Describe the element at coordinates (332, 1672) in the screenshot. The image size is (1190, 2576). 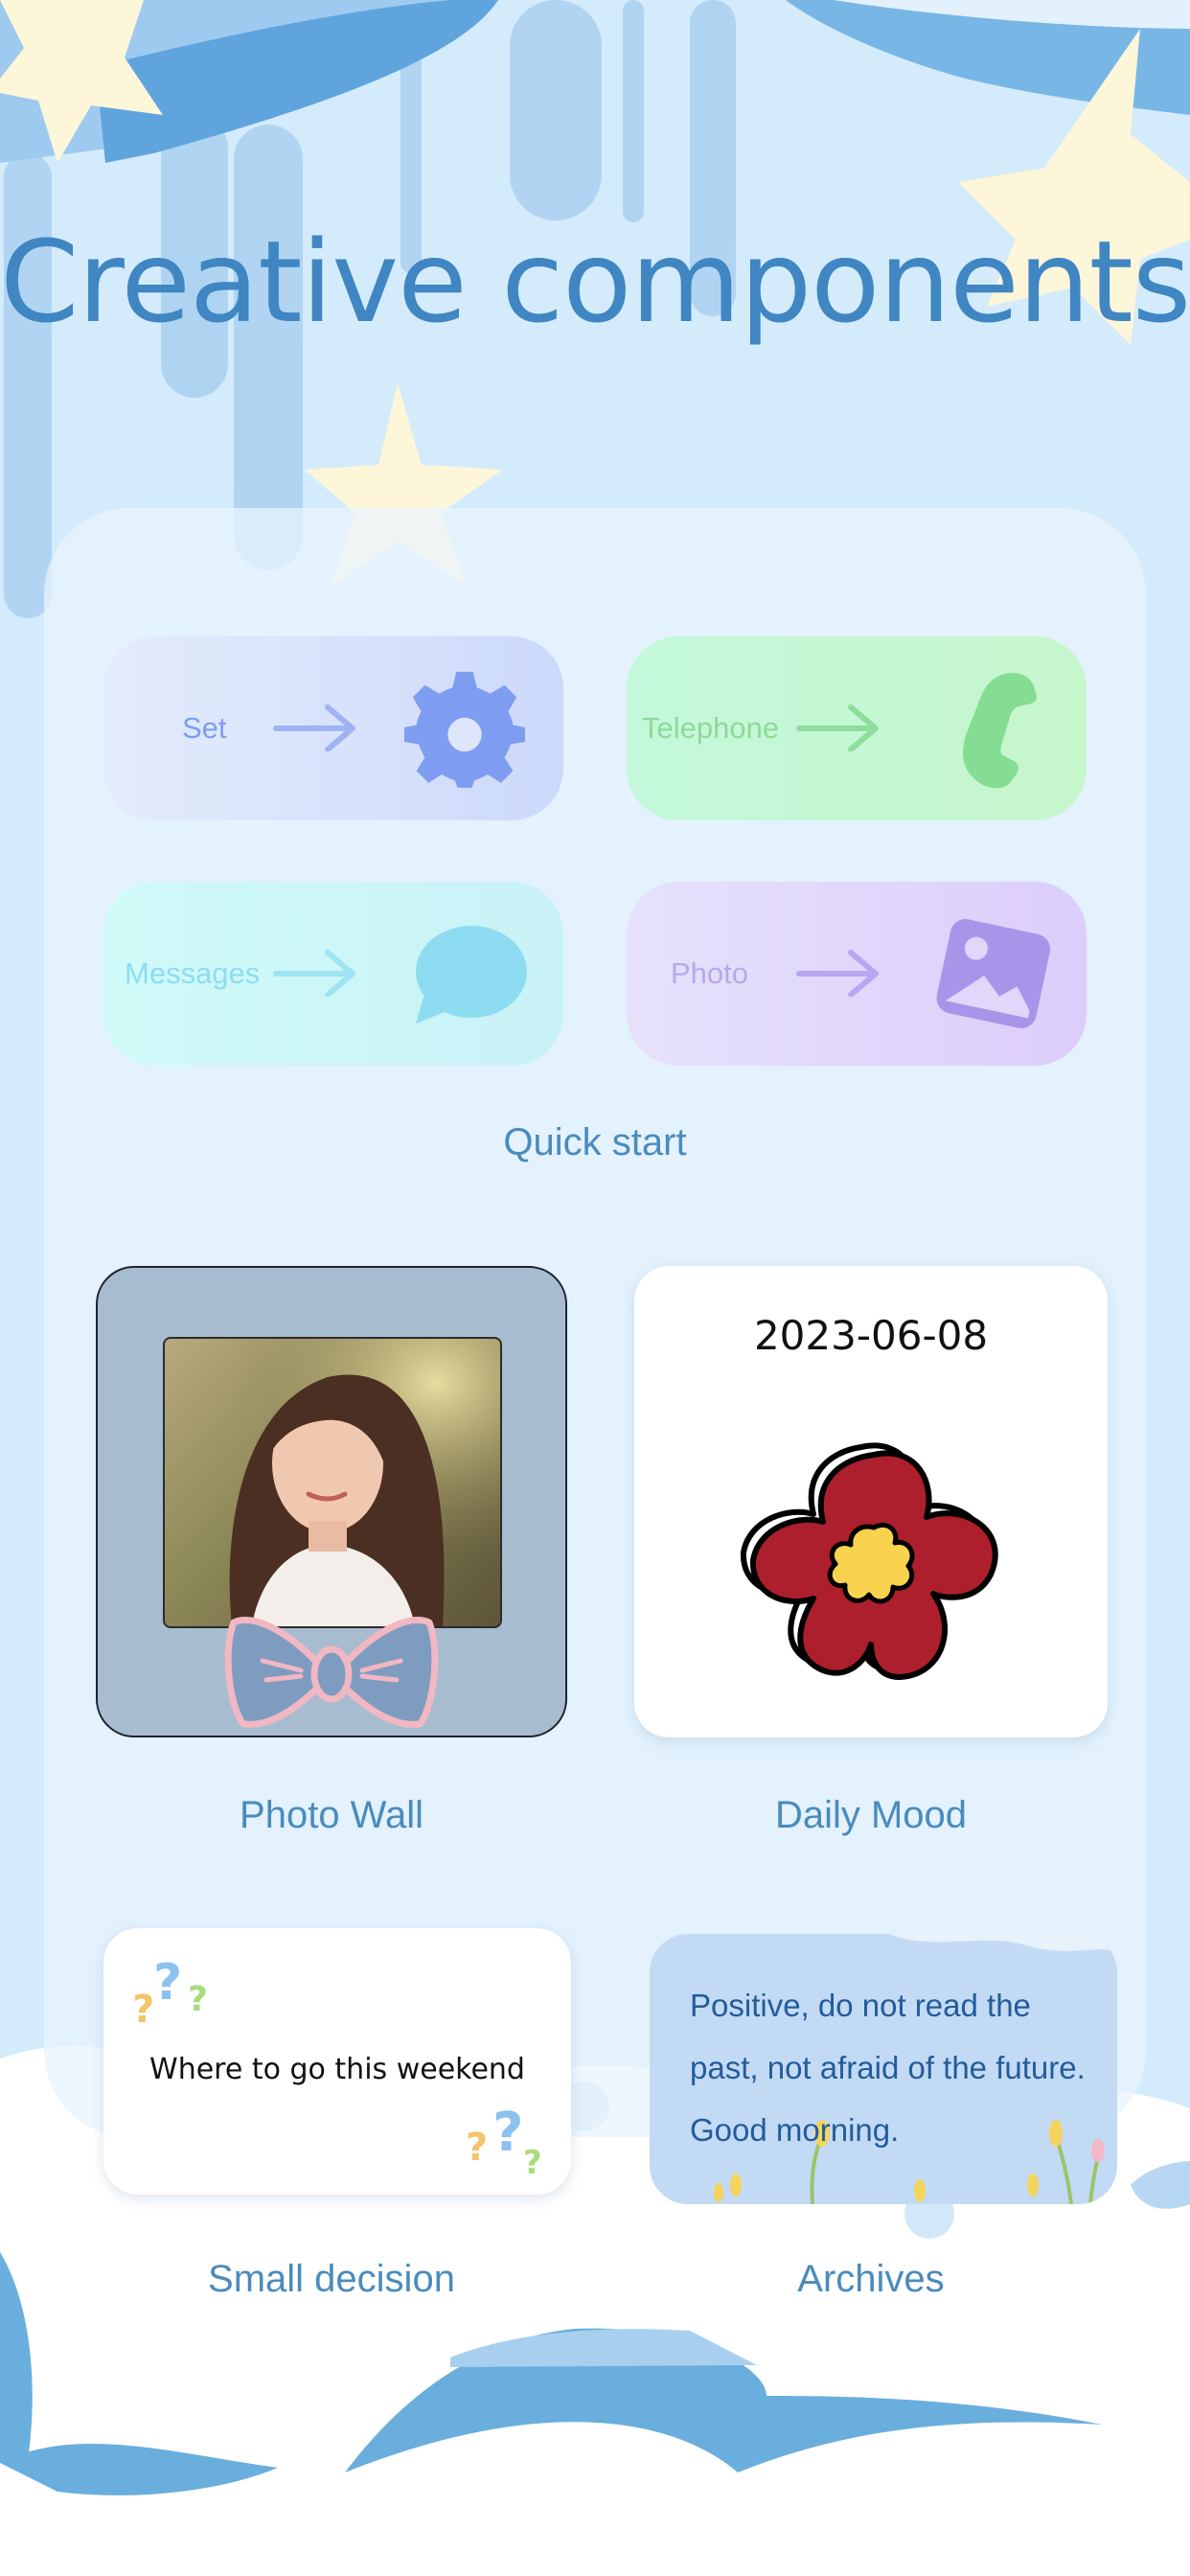
I see `bow-icon` at that location.